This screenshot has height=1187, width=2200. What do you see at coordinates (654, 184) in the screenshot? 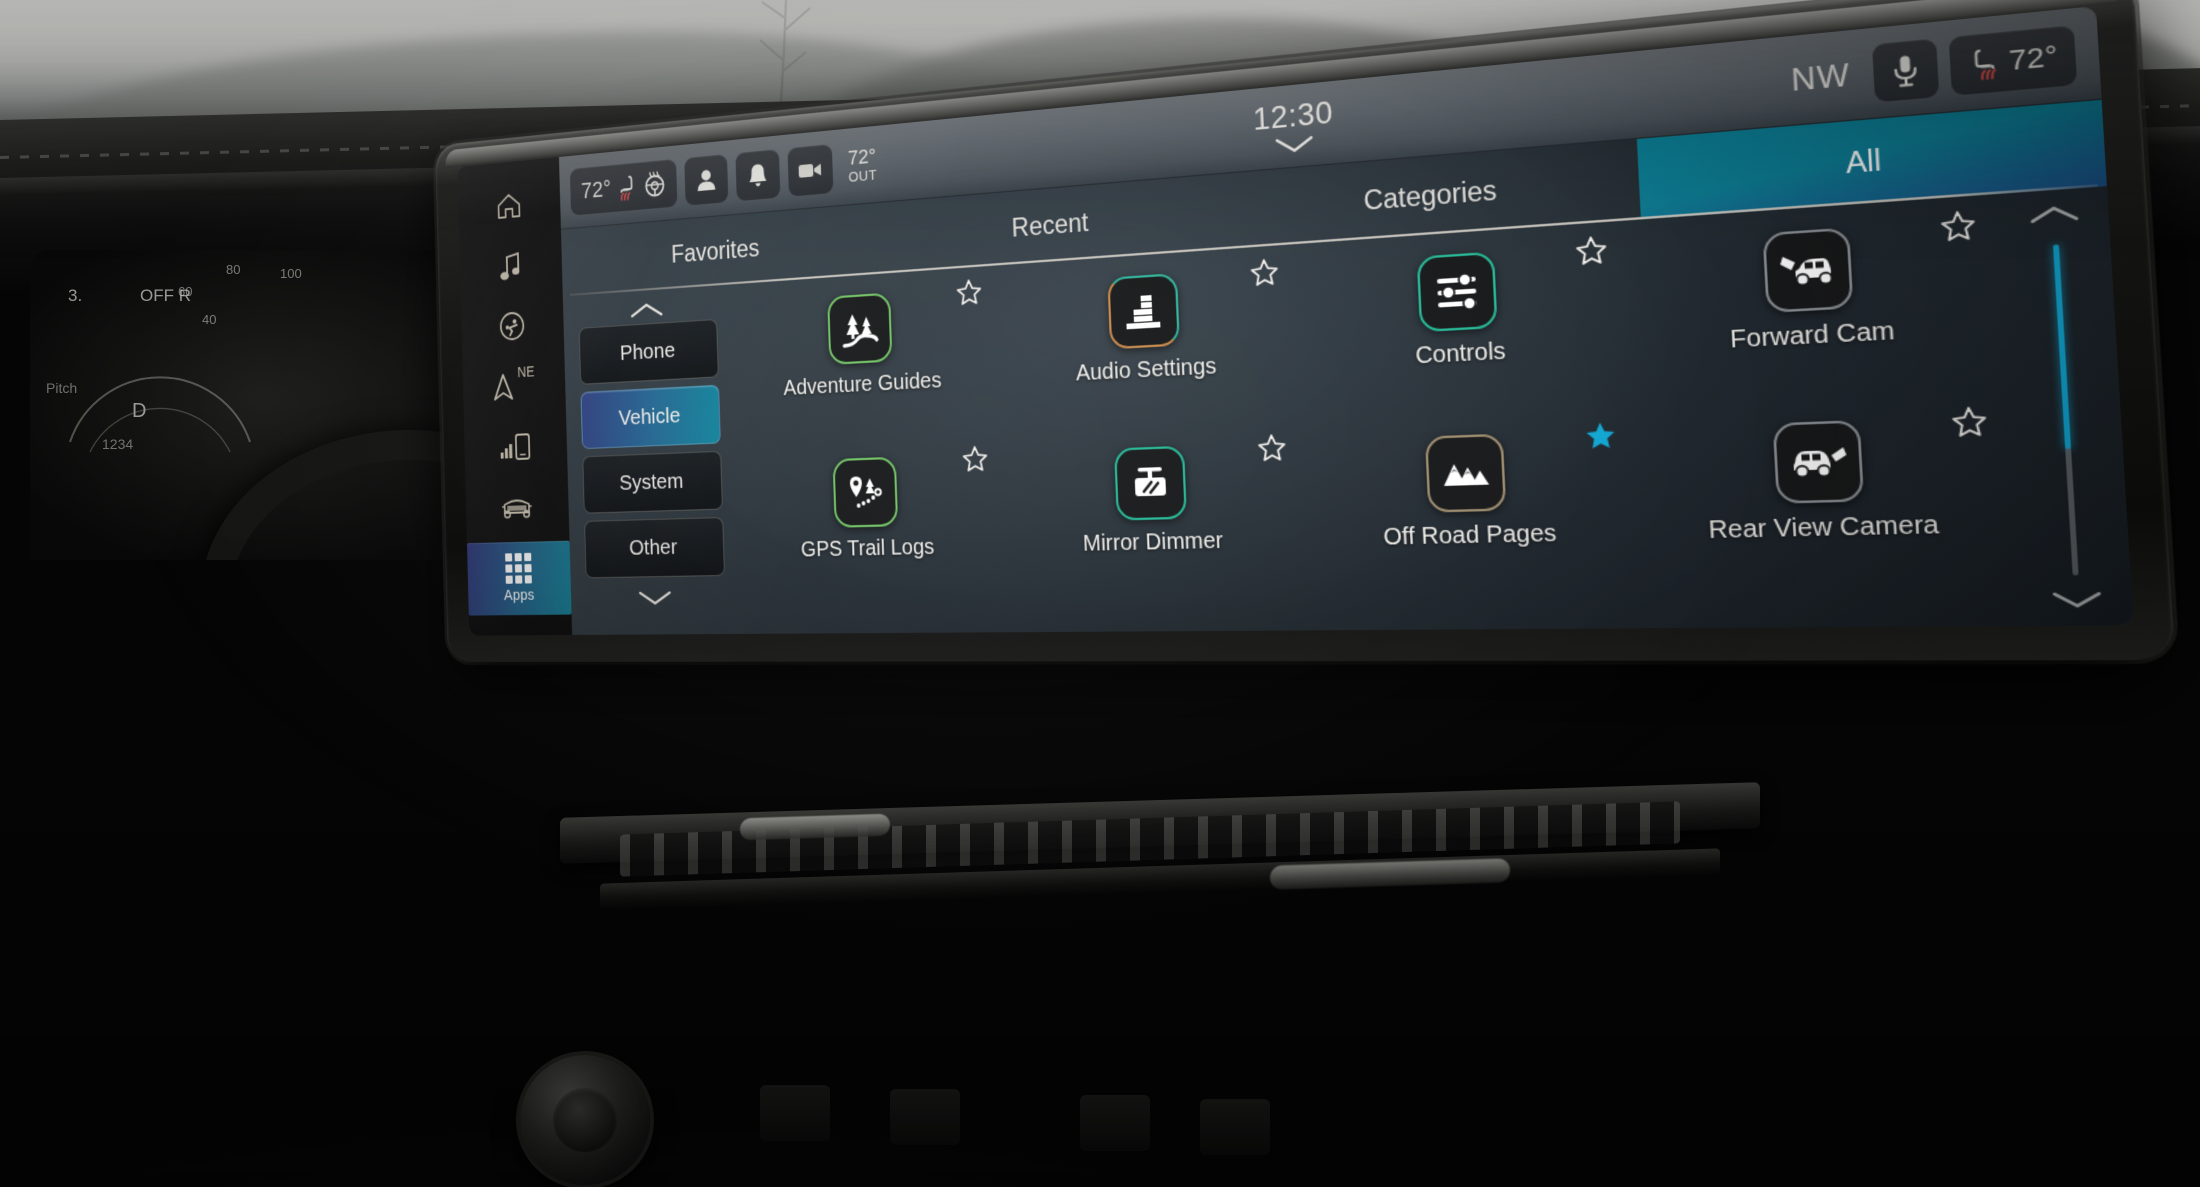
I see `heated-steering-wheel-icon` at bounding box center [654, 184].